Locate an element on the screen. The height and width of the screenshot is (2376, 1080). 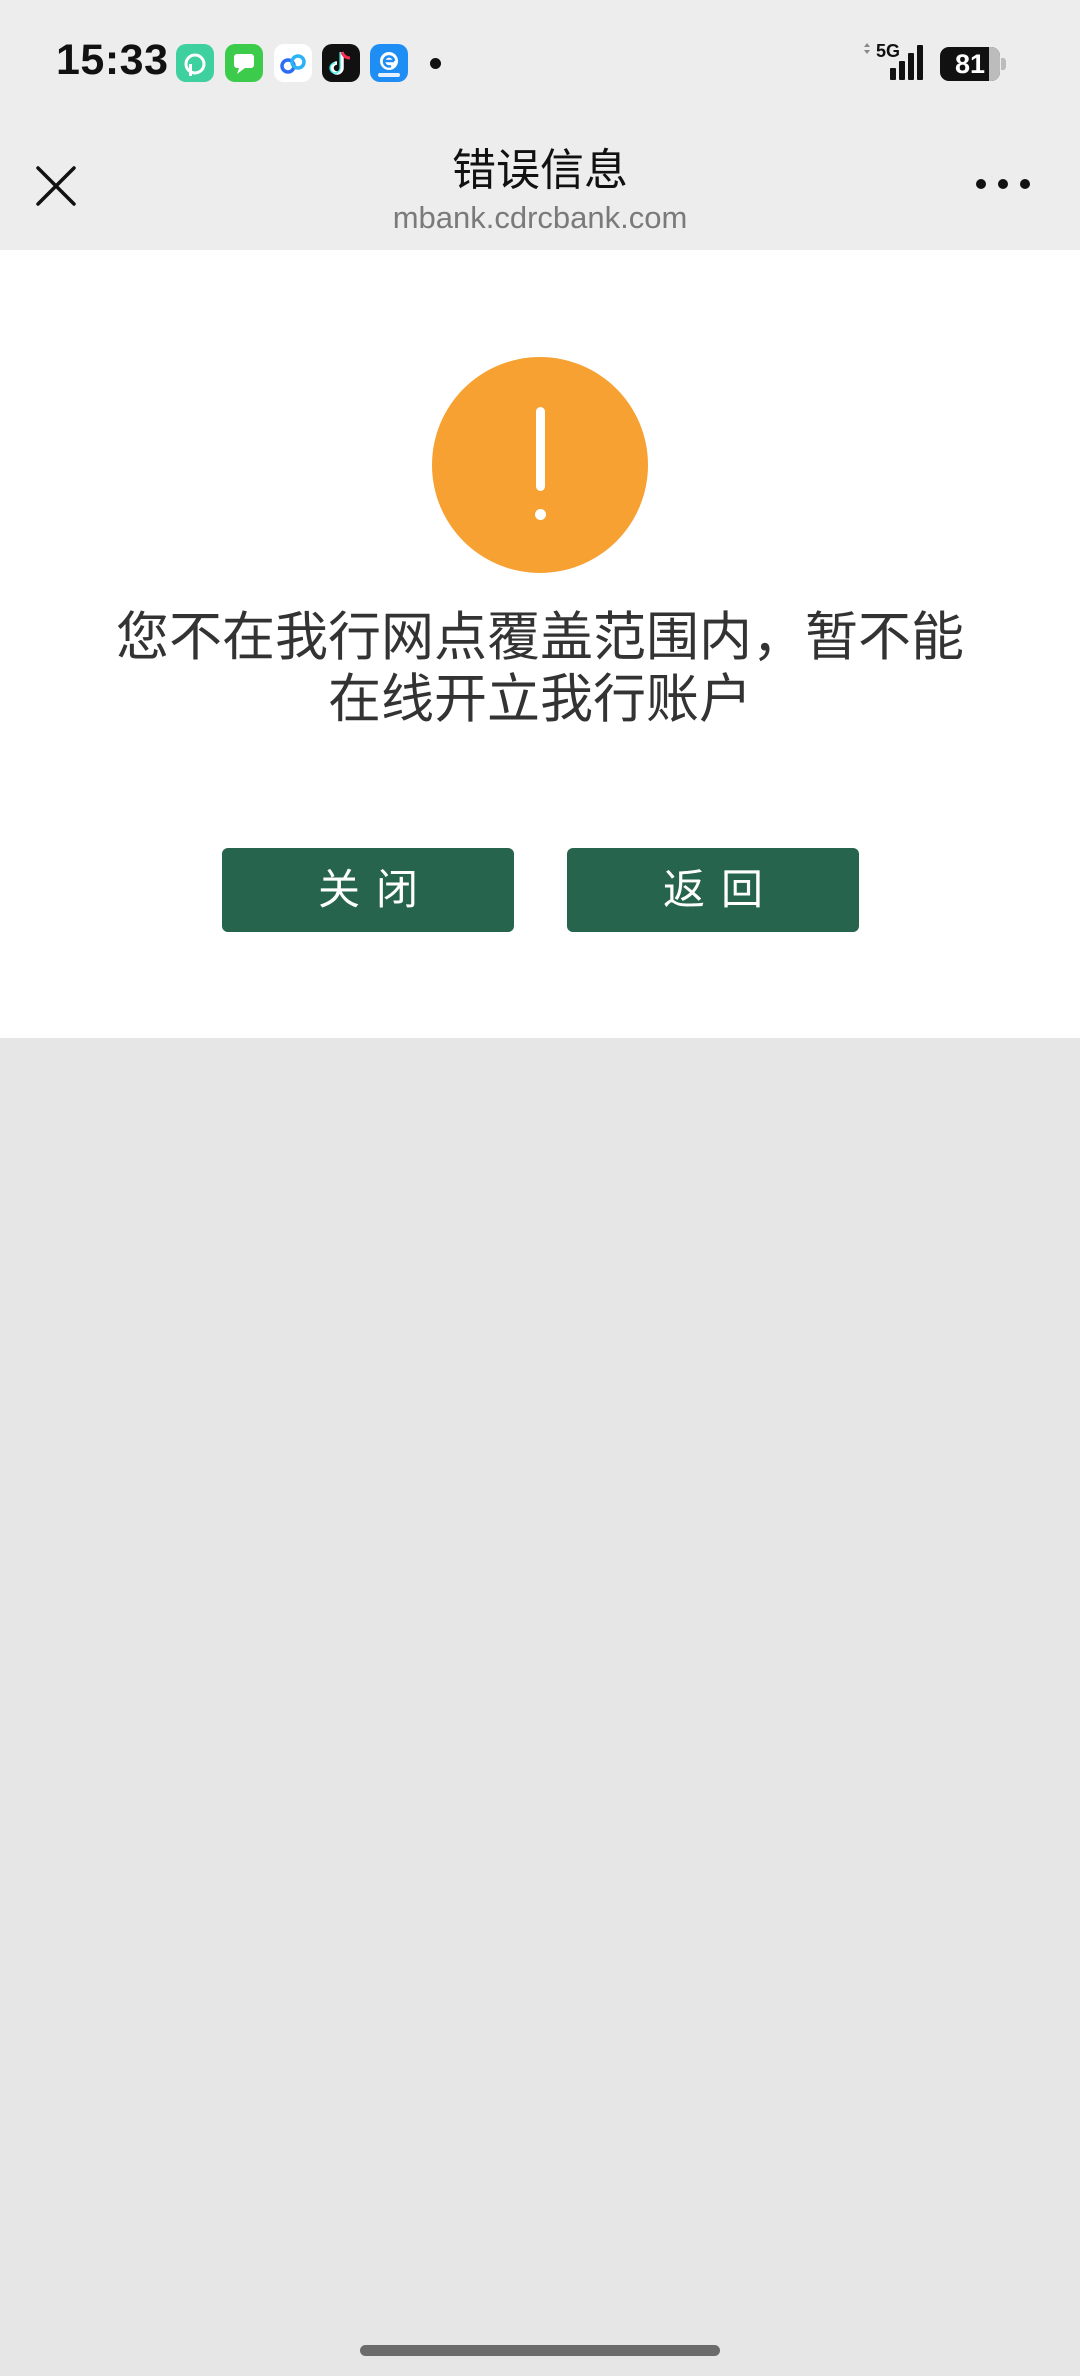
cloud-app-icon is located at coordinates (293, 63).